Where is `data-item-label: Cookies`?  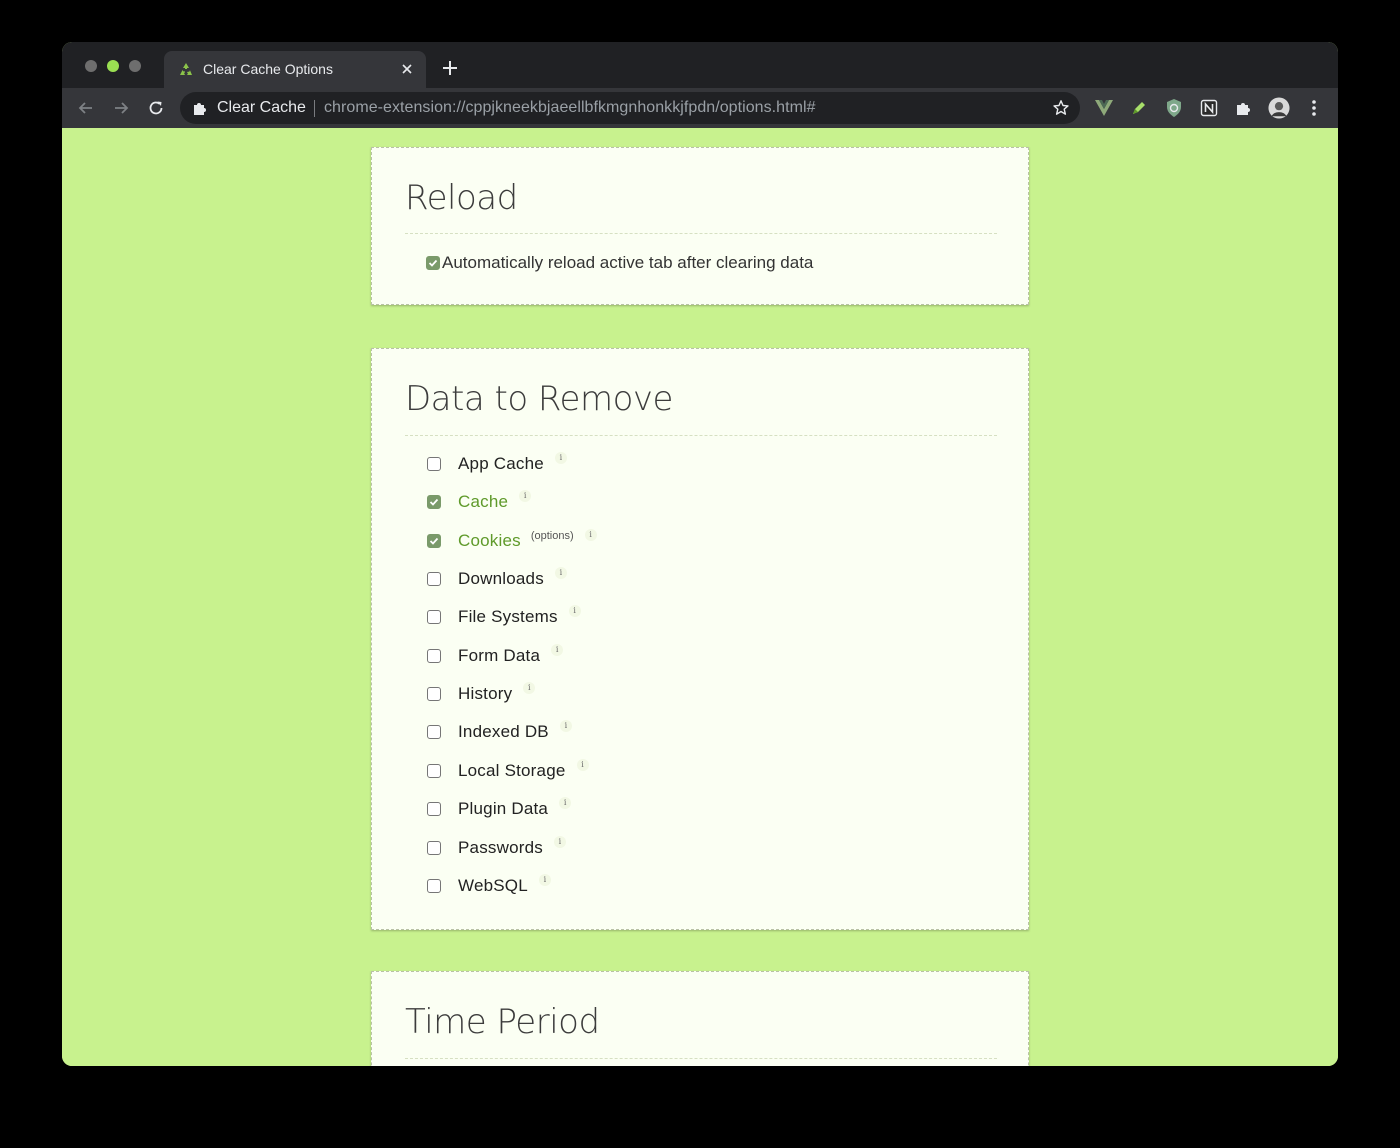 data-item-label: Cookies is located at coordinates (489, 540).